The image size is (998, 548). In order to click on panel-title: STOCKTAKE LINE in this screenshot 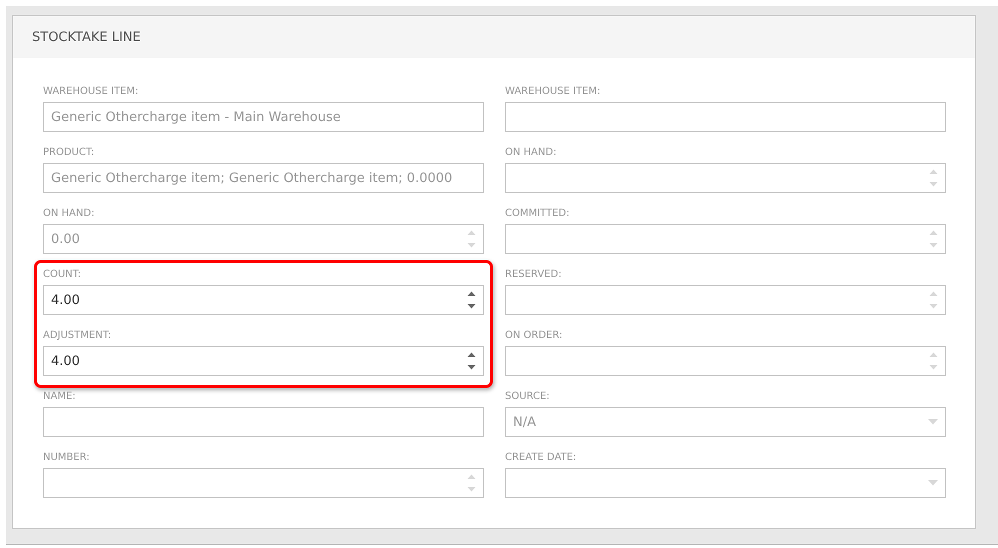, I will do `click(86, 37)`.